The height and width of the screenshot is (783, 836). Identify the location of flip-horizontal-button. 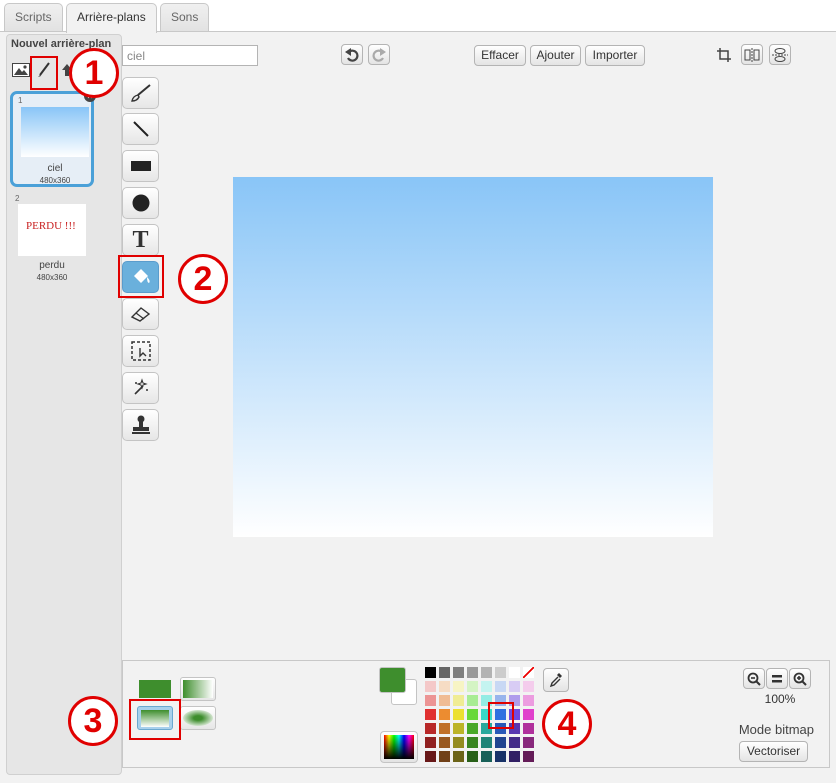
(752, 54).